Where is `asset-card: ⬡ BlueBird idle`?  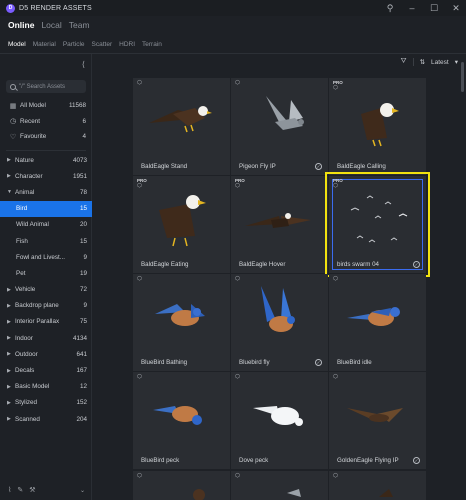 asset-card: ⬡ BlueBird idle is located at coordinates (377, 322).